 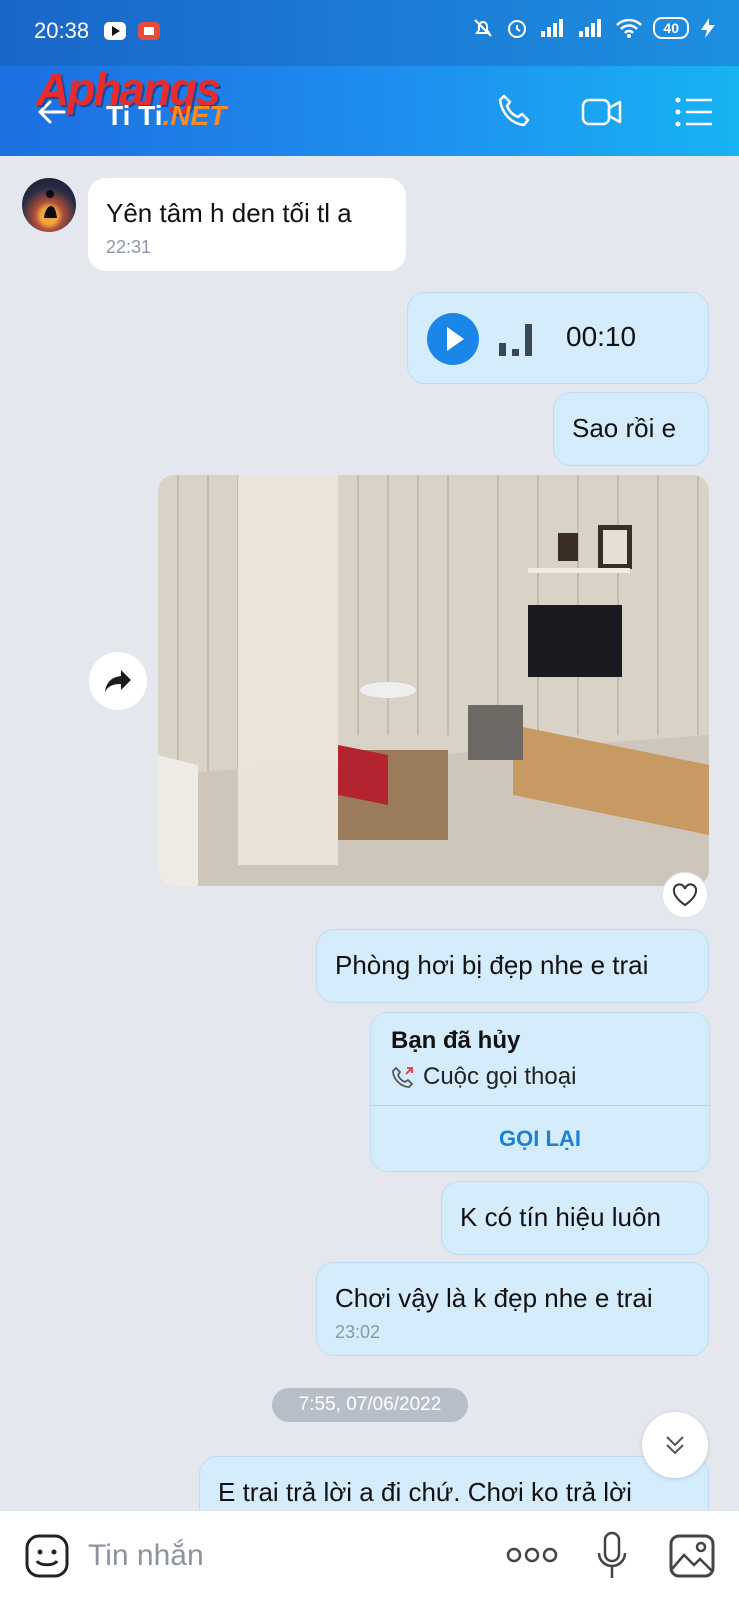 I want to click on message-bubble-incoming: Yên tâm h den tối tl a 22:31, so click(x=247, y=224).